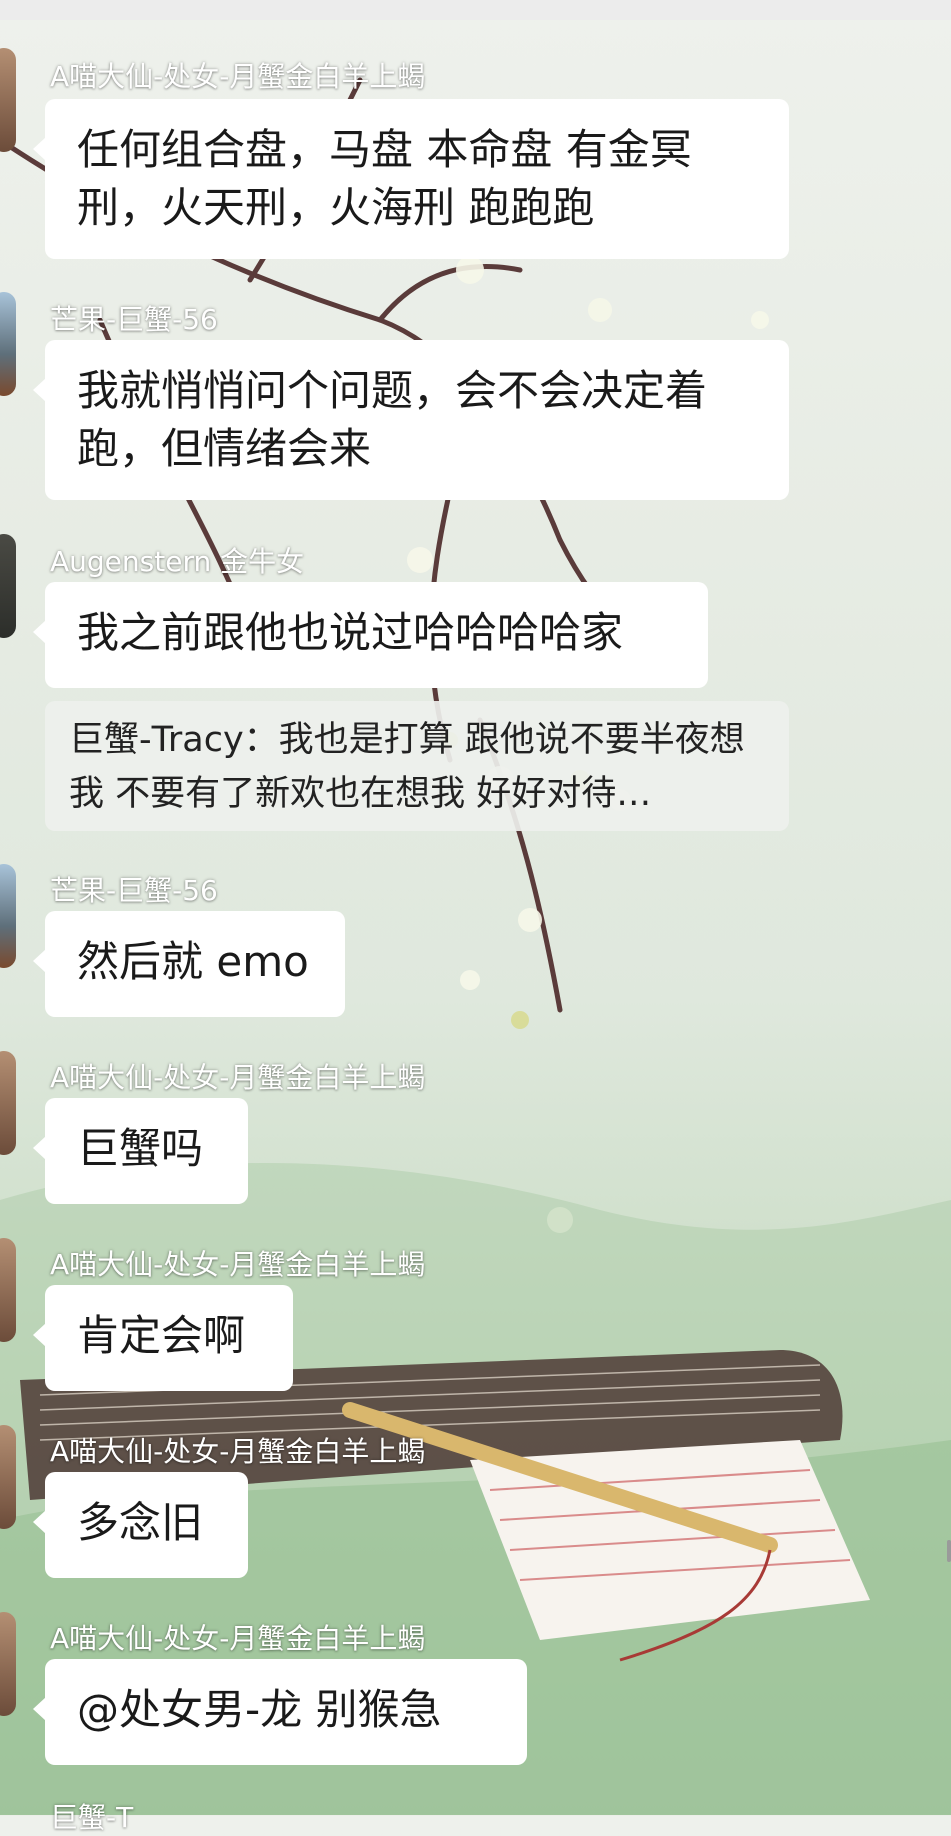 This screenshot has height=1836, width=951. Describe the element at coordinates (949, 1551) in the screenshot. I see `scrollbar-thumb` at that location.